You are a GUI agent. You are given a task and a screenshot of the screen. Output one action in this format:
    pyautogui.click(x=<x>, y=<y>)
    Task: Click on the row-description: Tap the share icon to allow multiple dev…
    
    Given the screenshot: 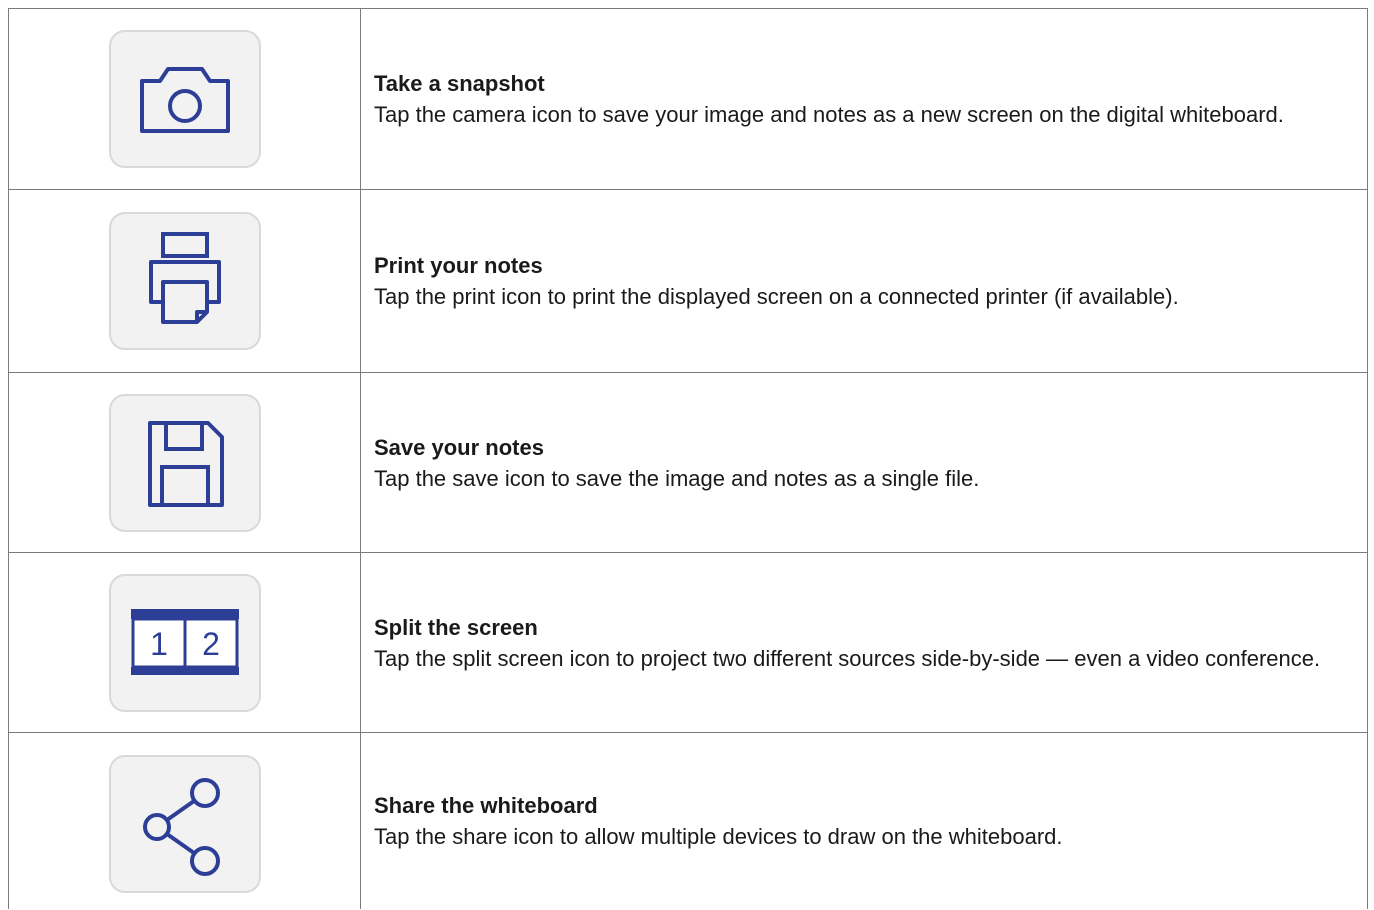 What is the action you would take?
    pyautogui.click(x=718, y=836)
    